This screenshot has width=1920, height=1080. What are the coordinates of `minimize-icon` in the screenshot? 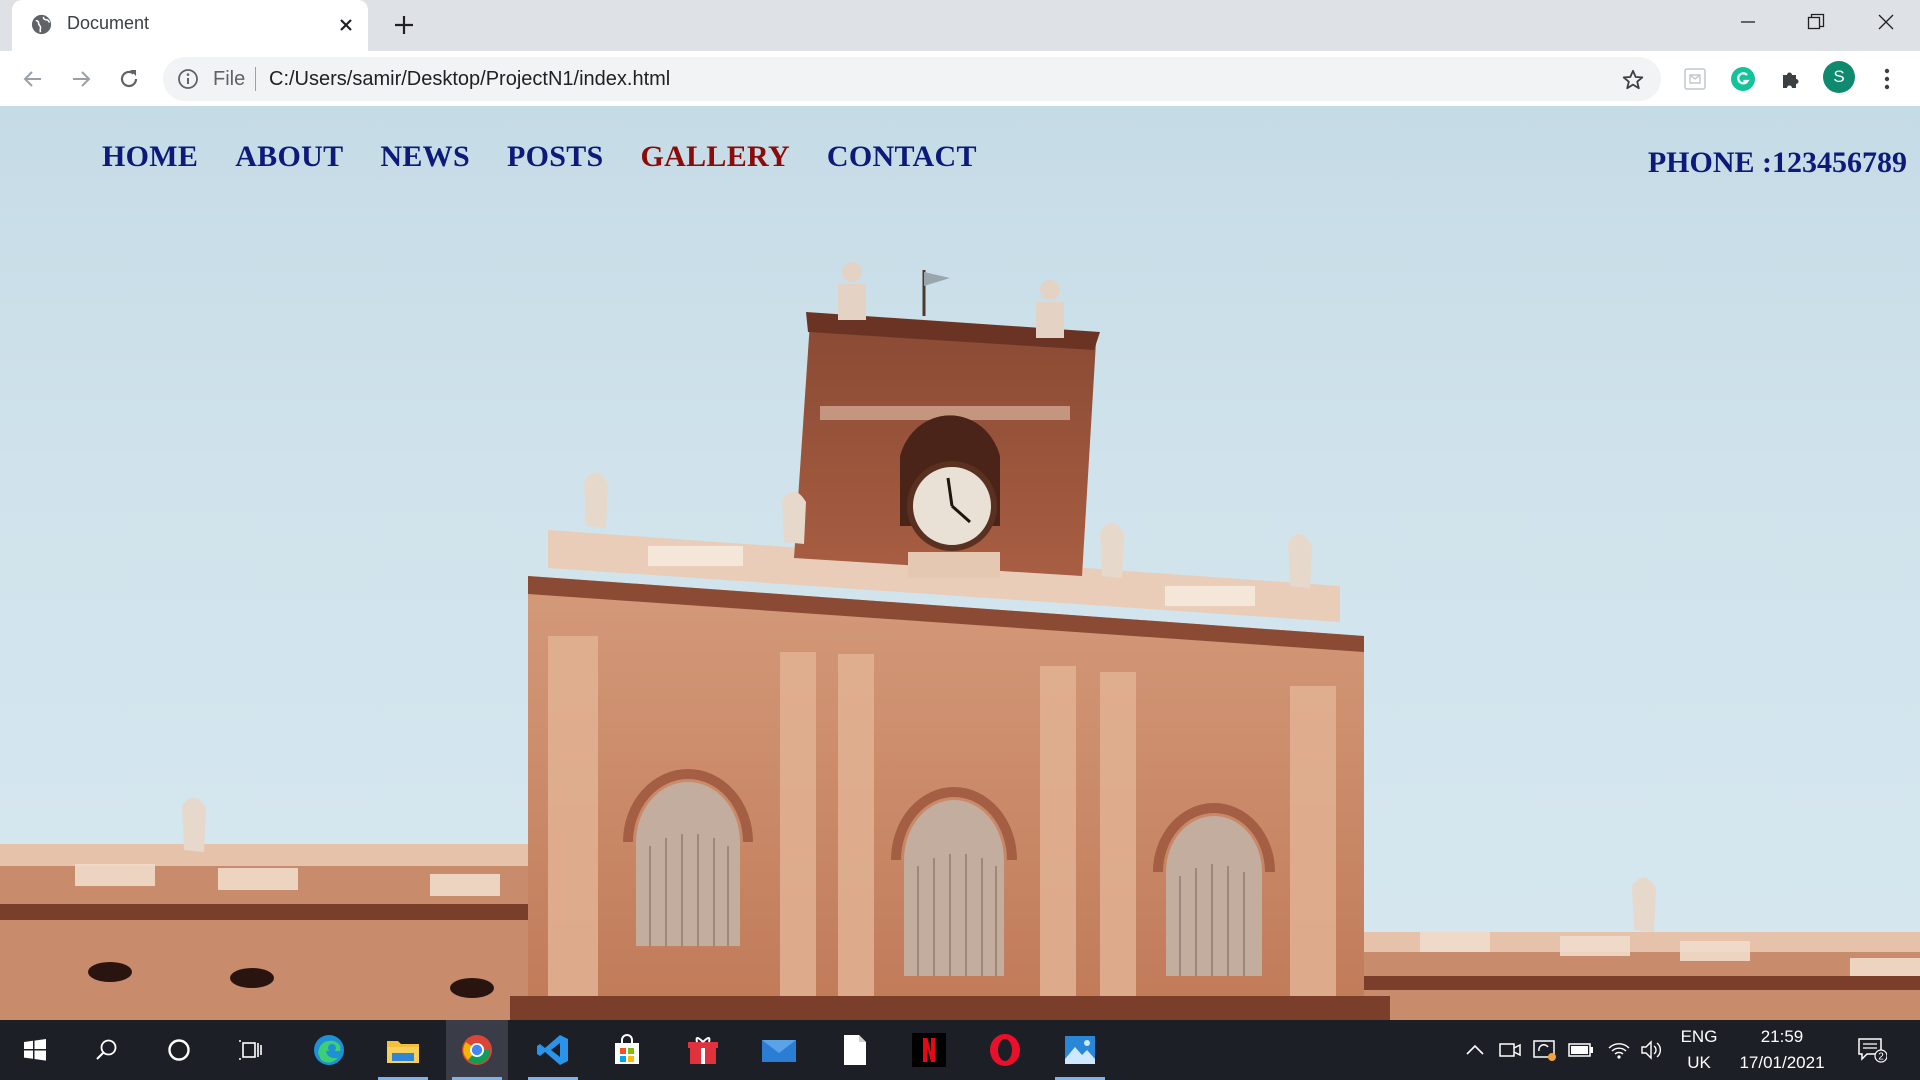 It's located at (1748, 22).